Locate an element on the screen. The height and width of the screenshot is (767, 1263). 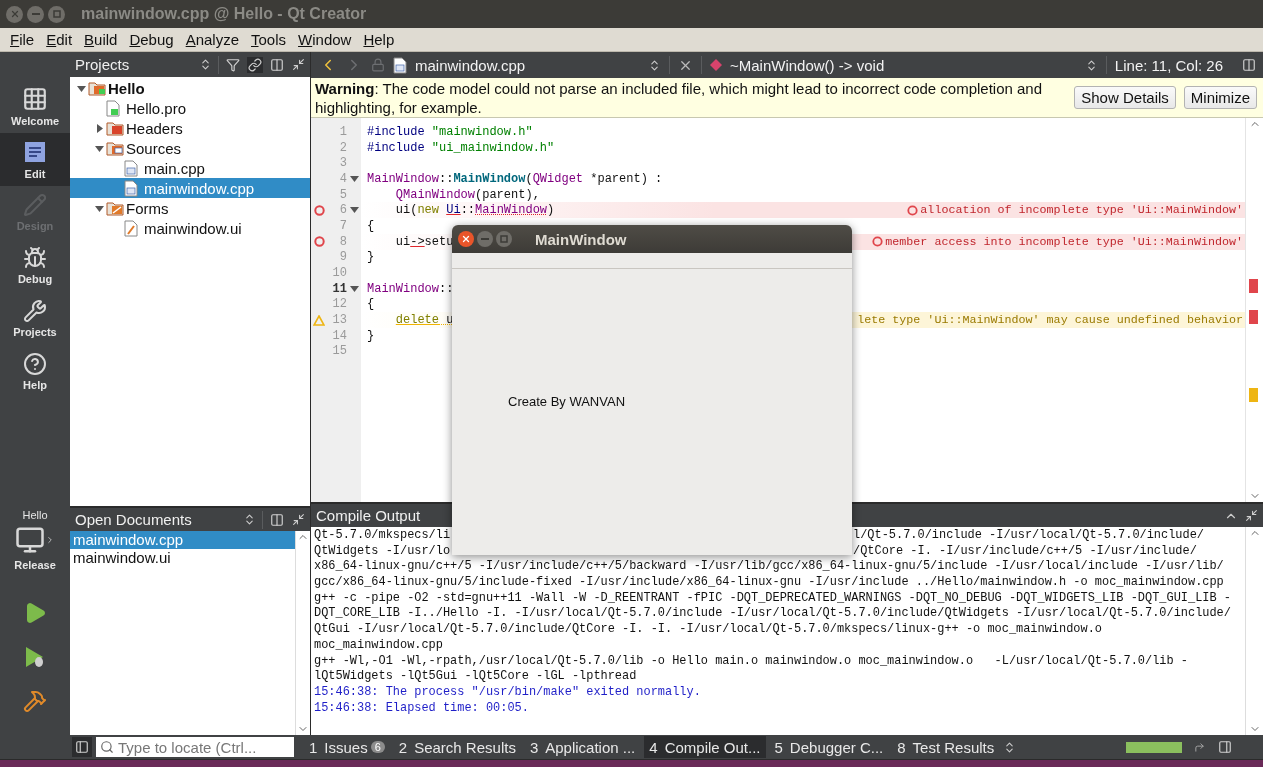
mode-button: Help is located at coordinates (35, 371).